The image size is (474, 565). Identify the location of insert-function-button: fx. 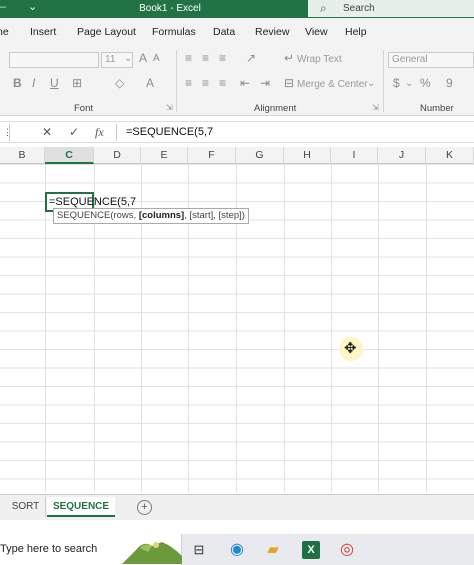
(99, 132).